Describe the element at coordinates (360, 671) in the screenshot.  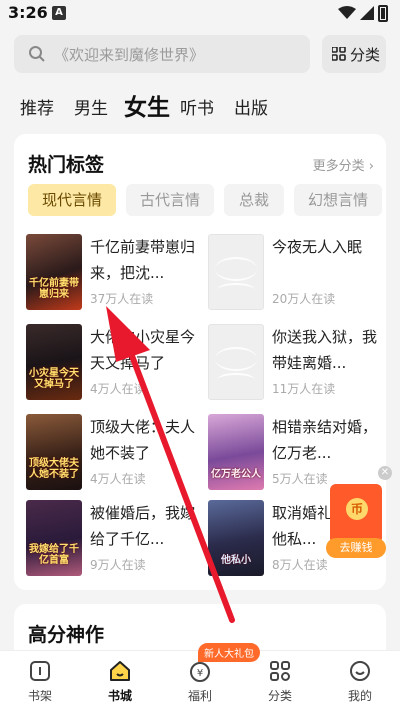
I see `smile-icon` at that location.